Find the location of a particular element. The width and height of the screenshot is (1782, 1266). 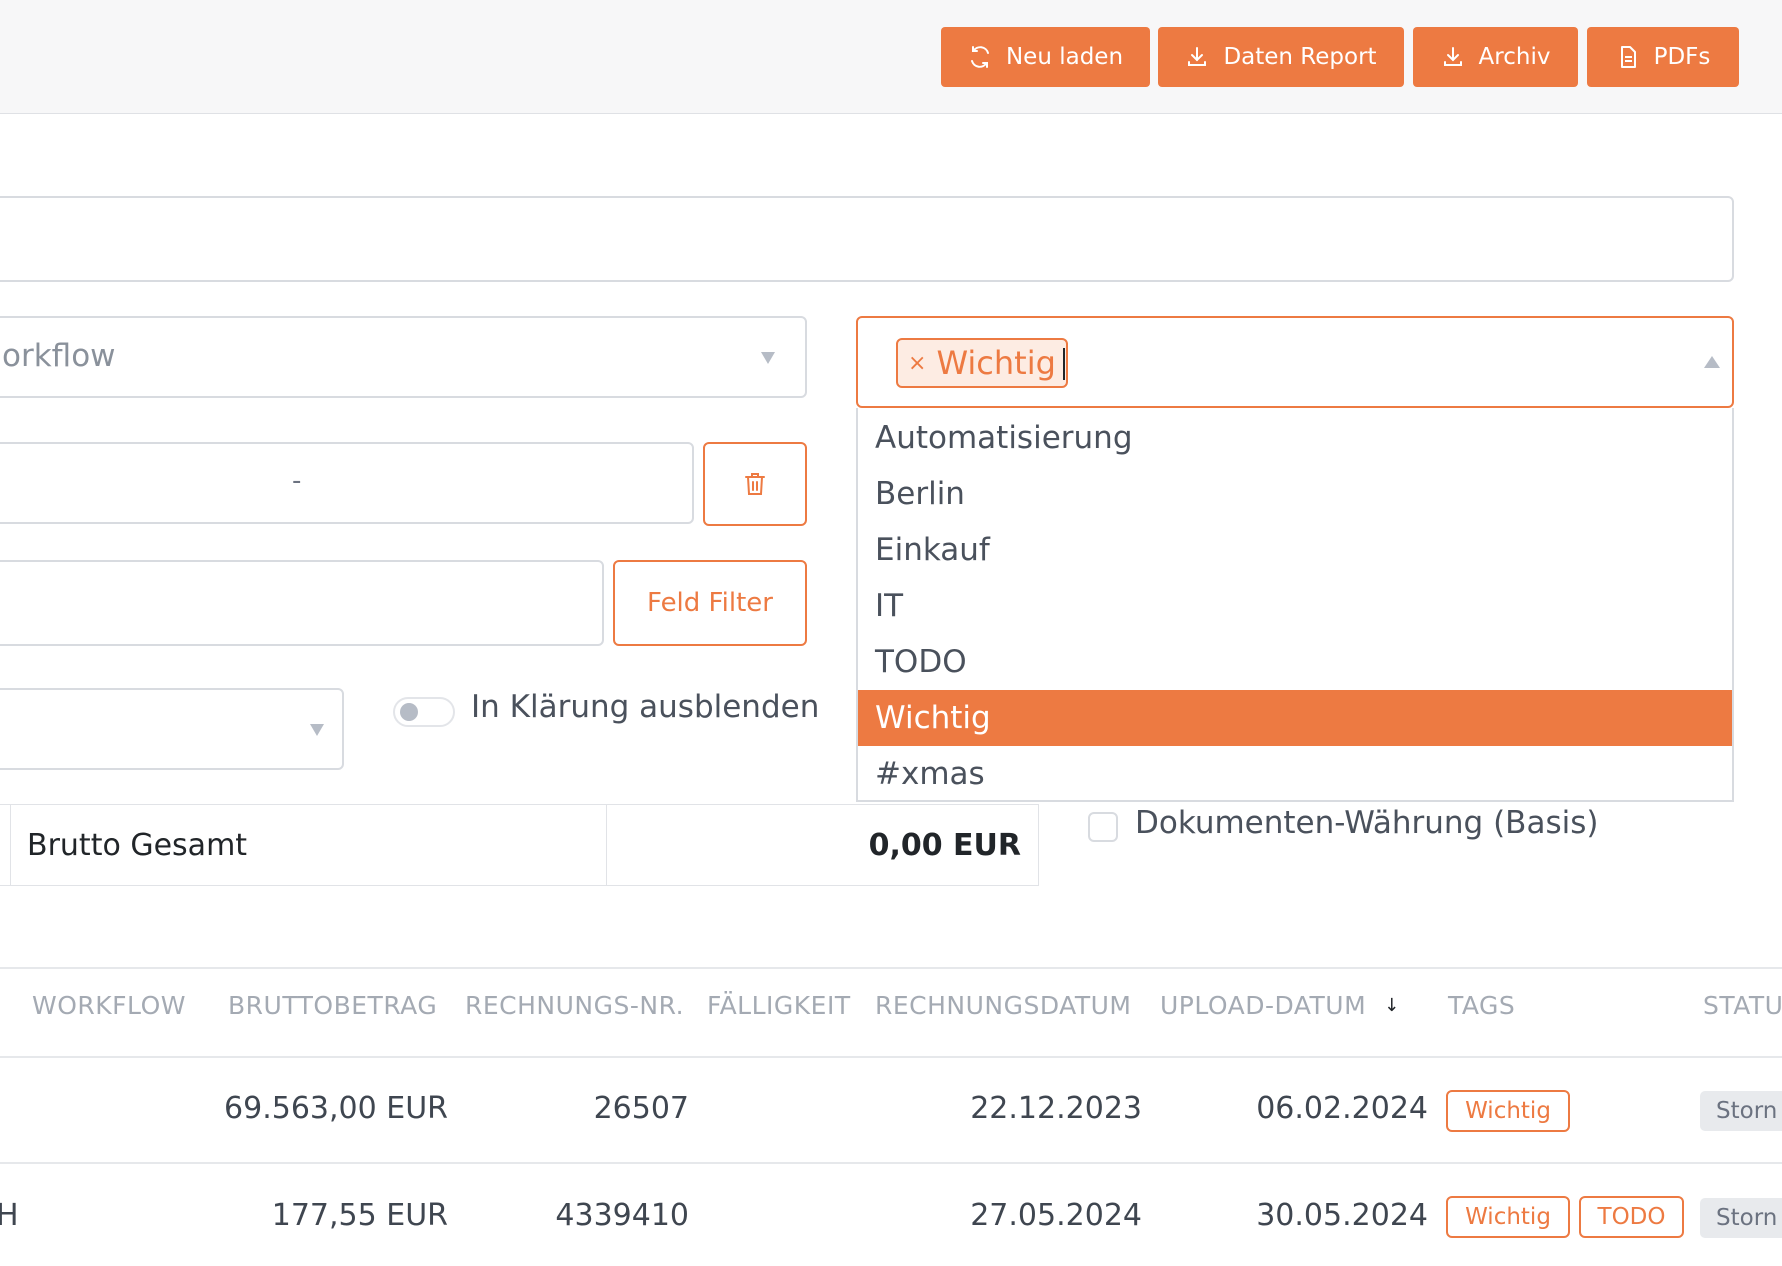

tag-option-wichtig: Wichtig is located at coordinates (1295, 718).